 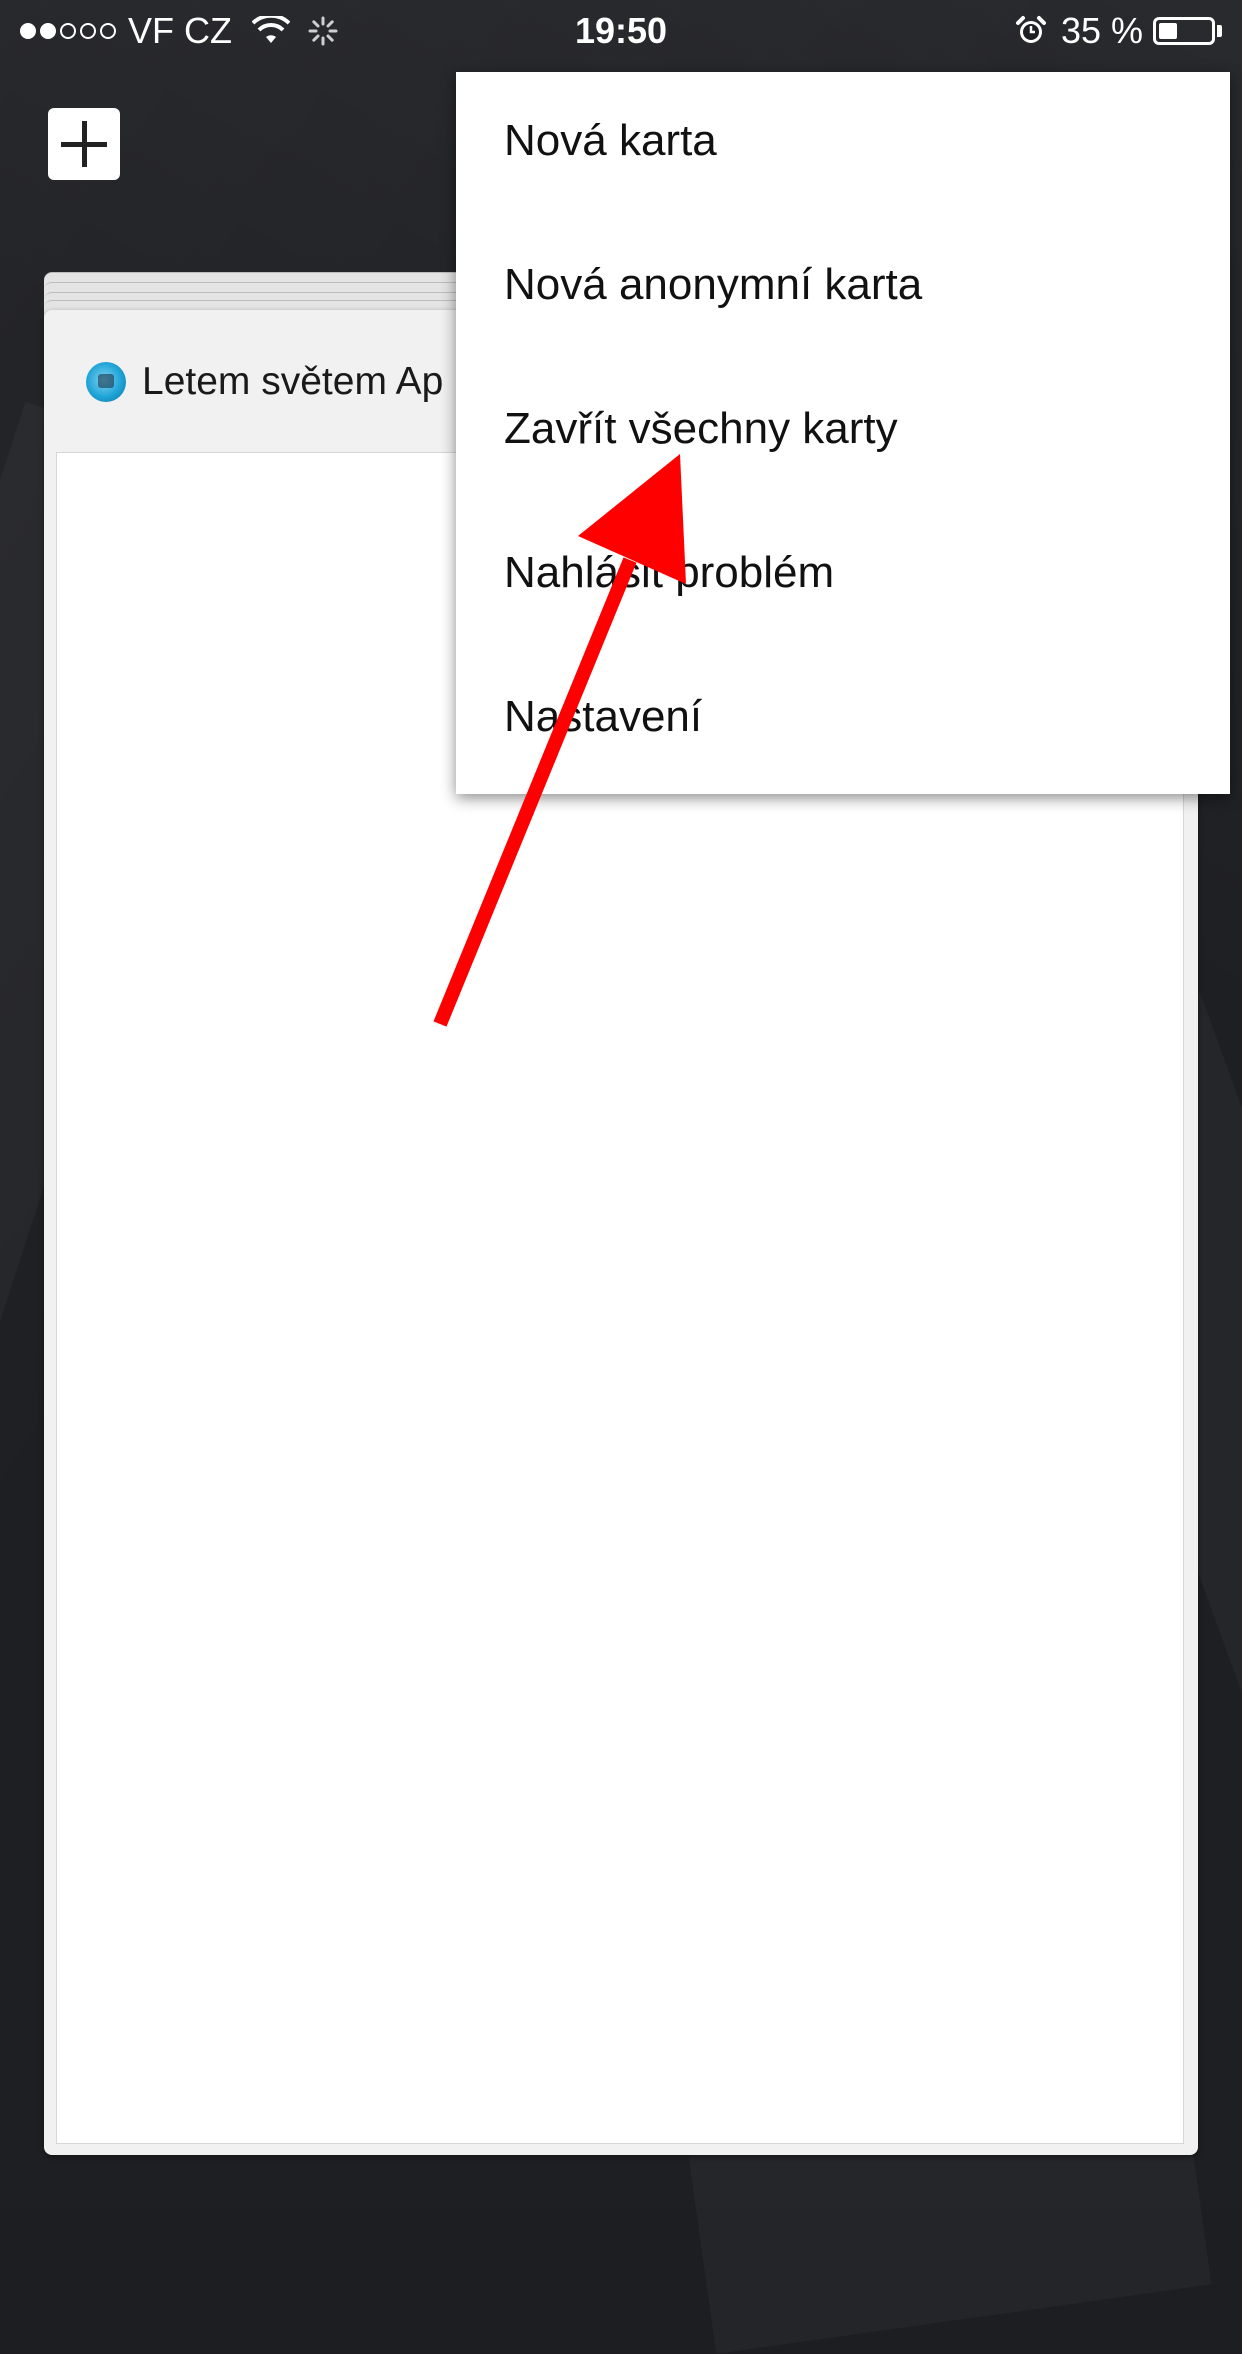 I want to click on menu-item-label: Nová karta, so click(x=610, y=140).